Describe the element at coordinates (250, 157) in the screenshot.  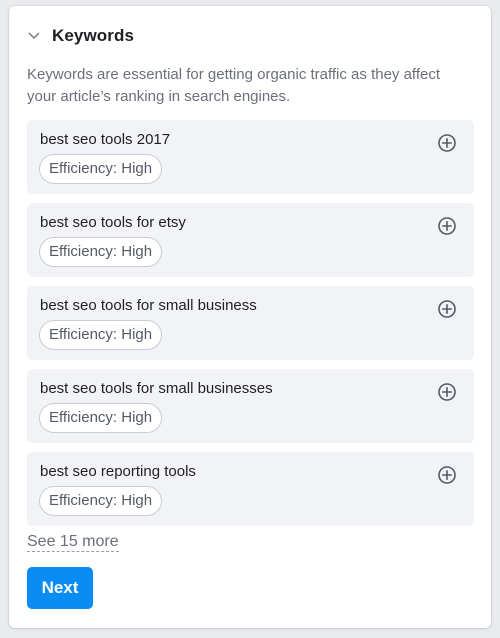
I see `keyword-card: best seo tools 2017 Efficiency: High` at that location.